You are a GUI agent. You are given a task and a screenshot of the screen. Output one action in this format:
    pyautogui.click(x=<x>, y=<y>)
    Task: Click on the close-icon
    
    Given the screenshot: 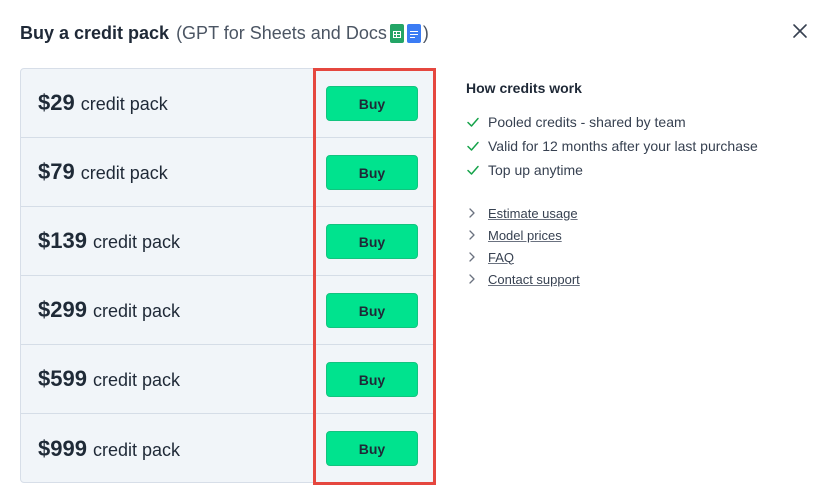 What is the action you would take?
    pyautogui.click(x=800, y=31)
    